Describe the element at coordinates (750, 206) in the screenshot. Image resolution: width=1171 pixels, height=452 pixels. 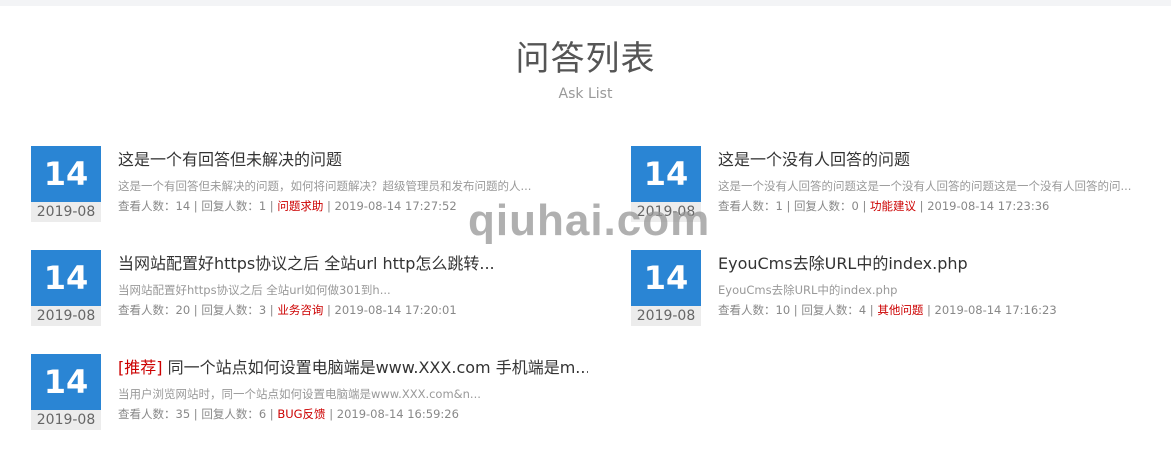
I see `views-count: 查看人数：1` at that location.